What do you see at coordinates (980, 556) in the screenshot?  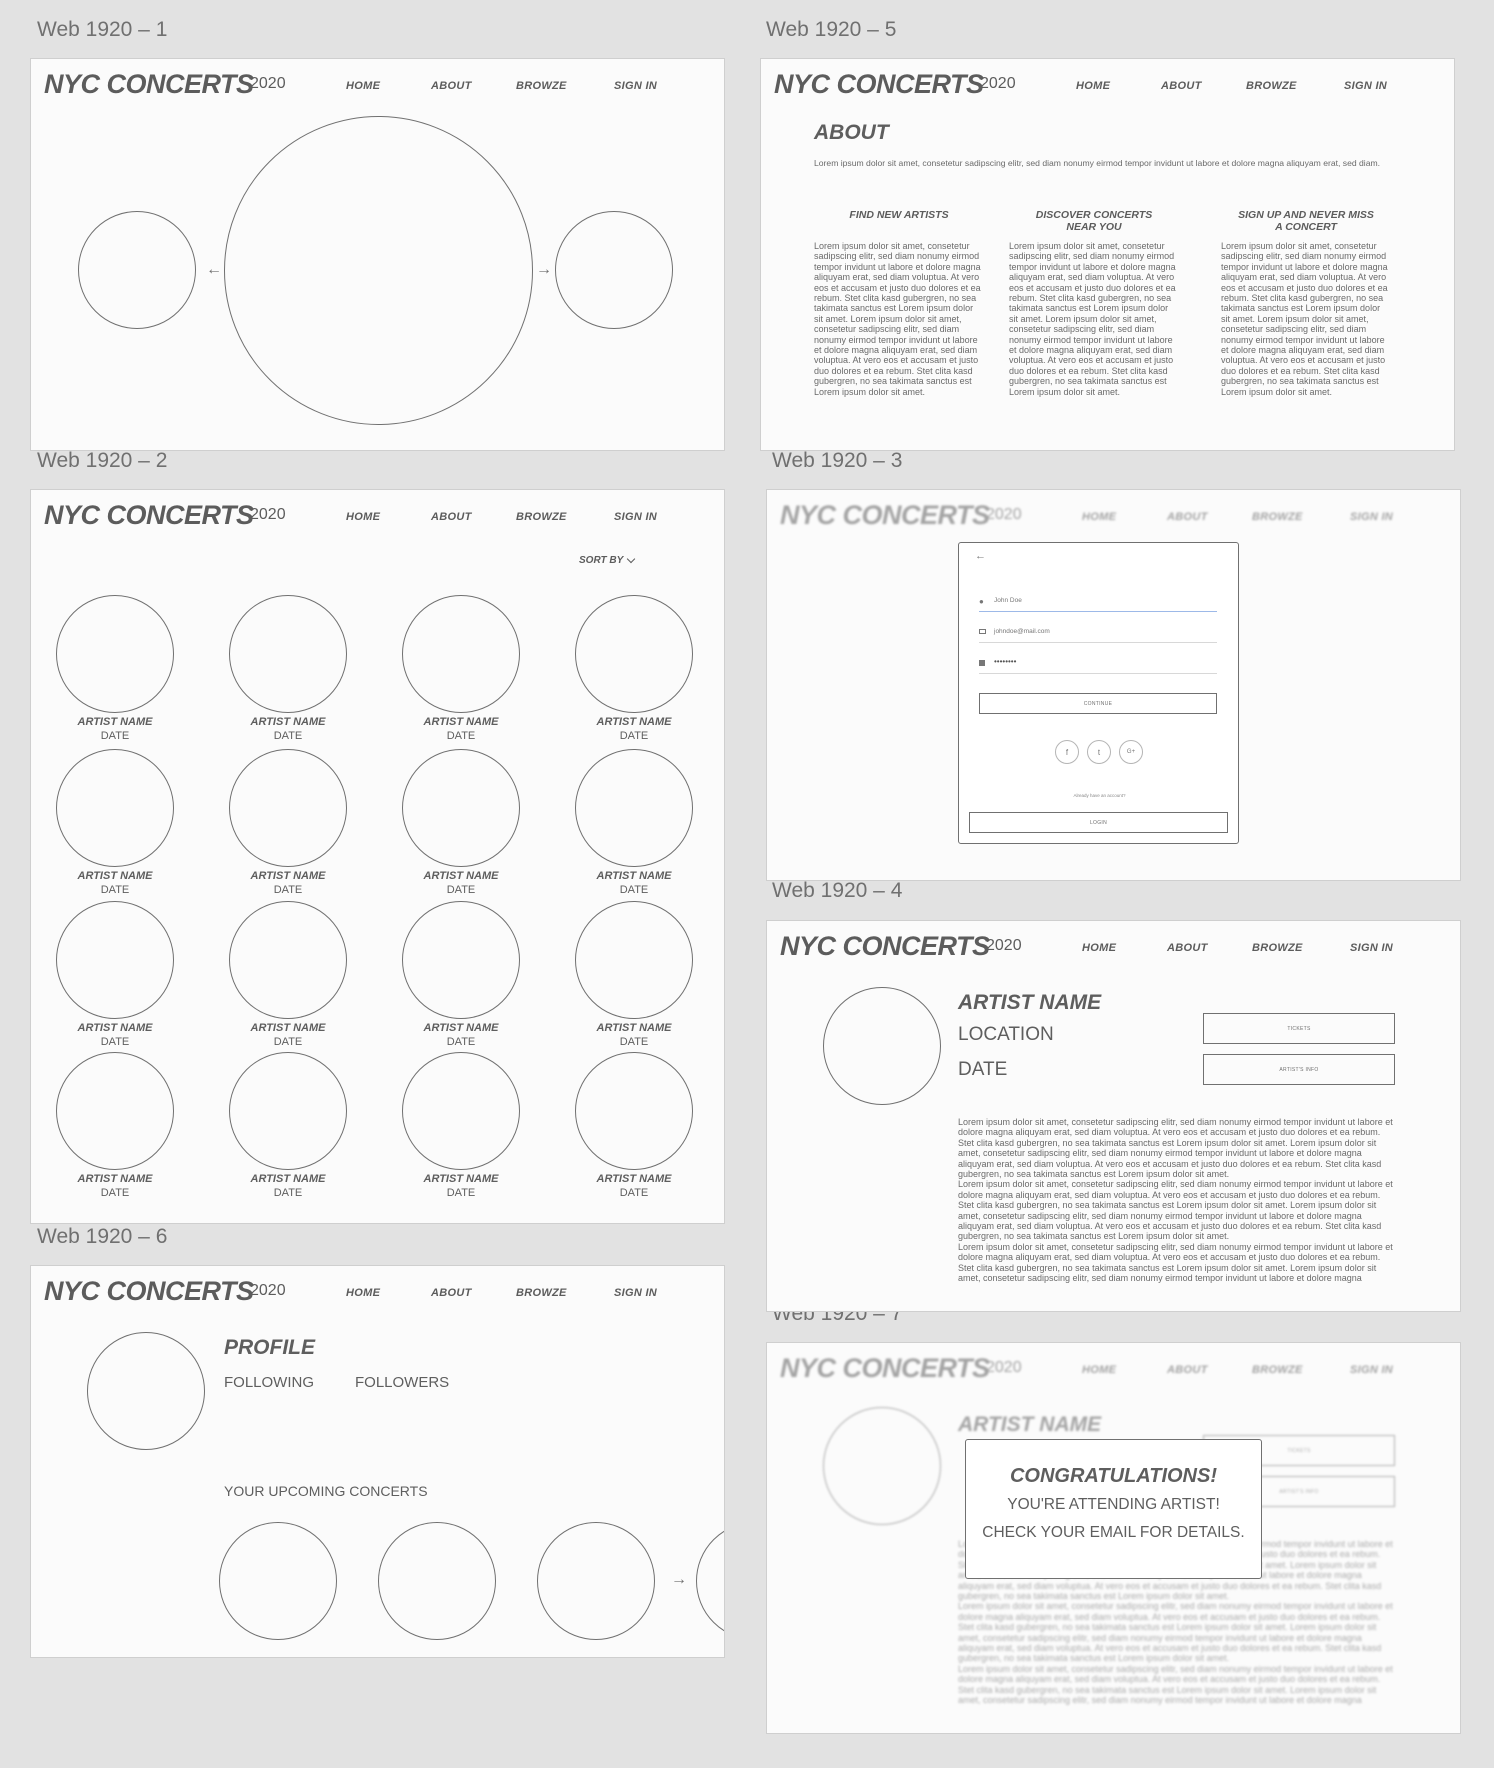 I see `back-arrow-icon: ←` at bounding box center [980, 556].